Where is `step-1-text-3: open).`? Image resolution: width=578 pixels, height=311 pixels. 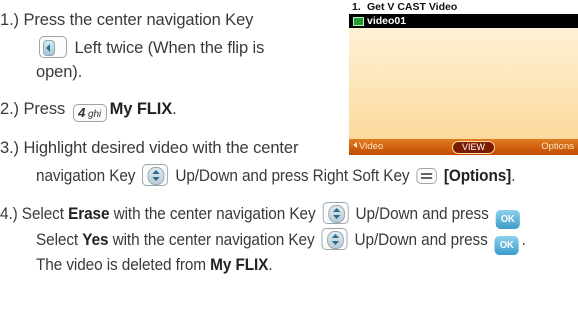 step-1-text-3: open). is located at coordinates (59, 72).